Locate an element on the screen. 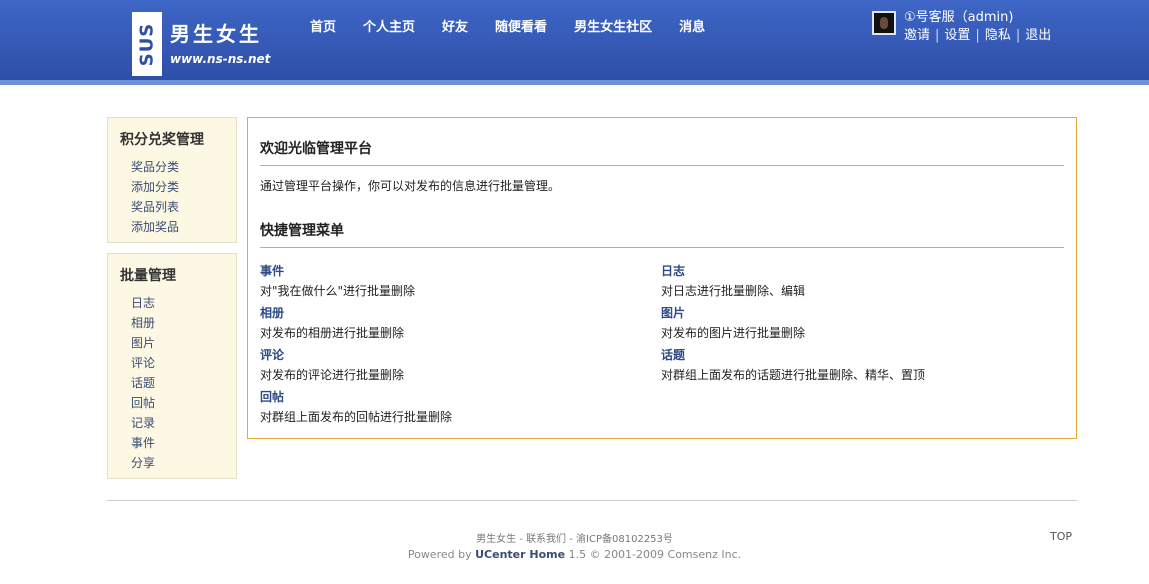 The width and height of the screenshot is (1149, 584). logo-badge: SUS is located at coordinates (147, 44).